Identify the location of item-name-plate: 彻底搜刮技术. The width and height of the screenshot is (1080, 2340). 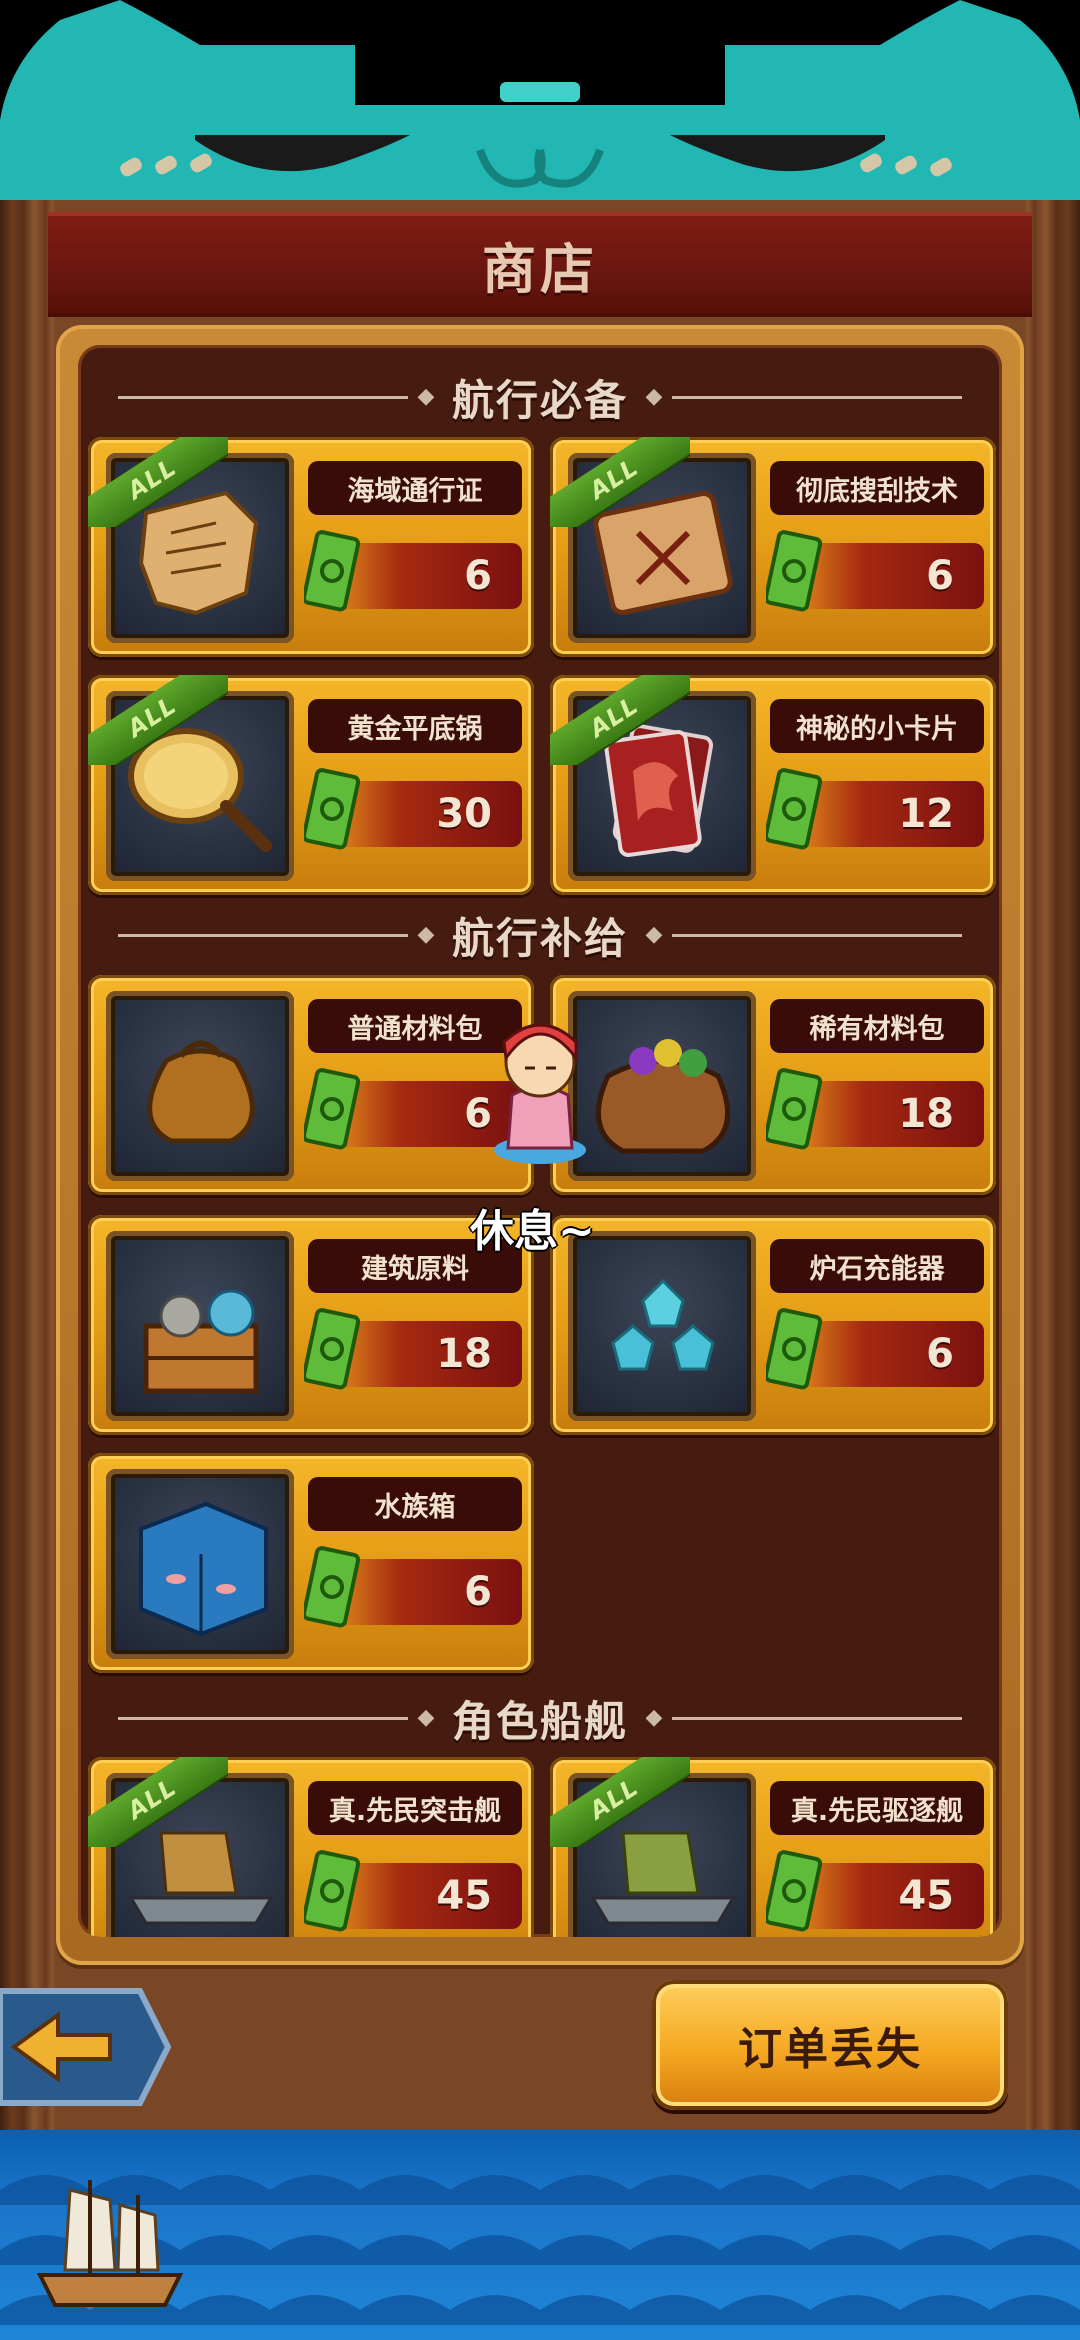
(877, 488).